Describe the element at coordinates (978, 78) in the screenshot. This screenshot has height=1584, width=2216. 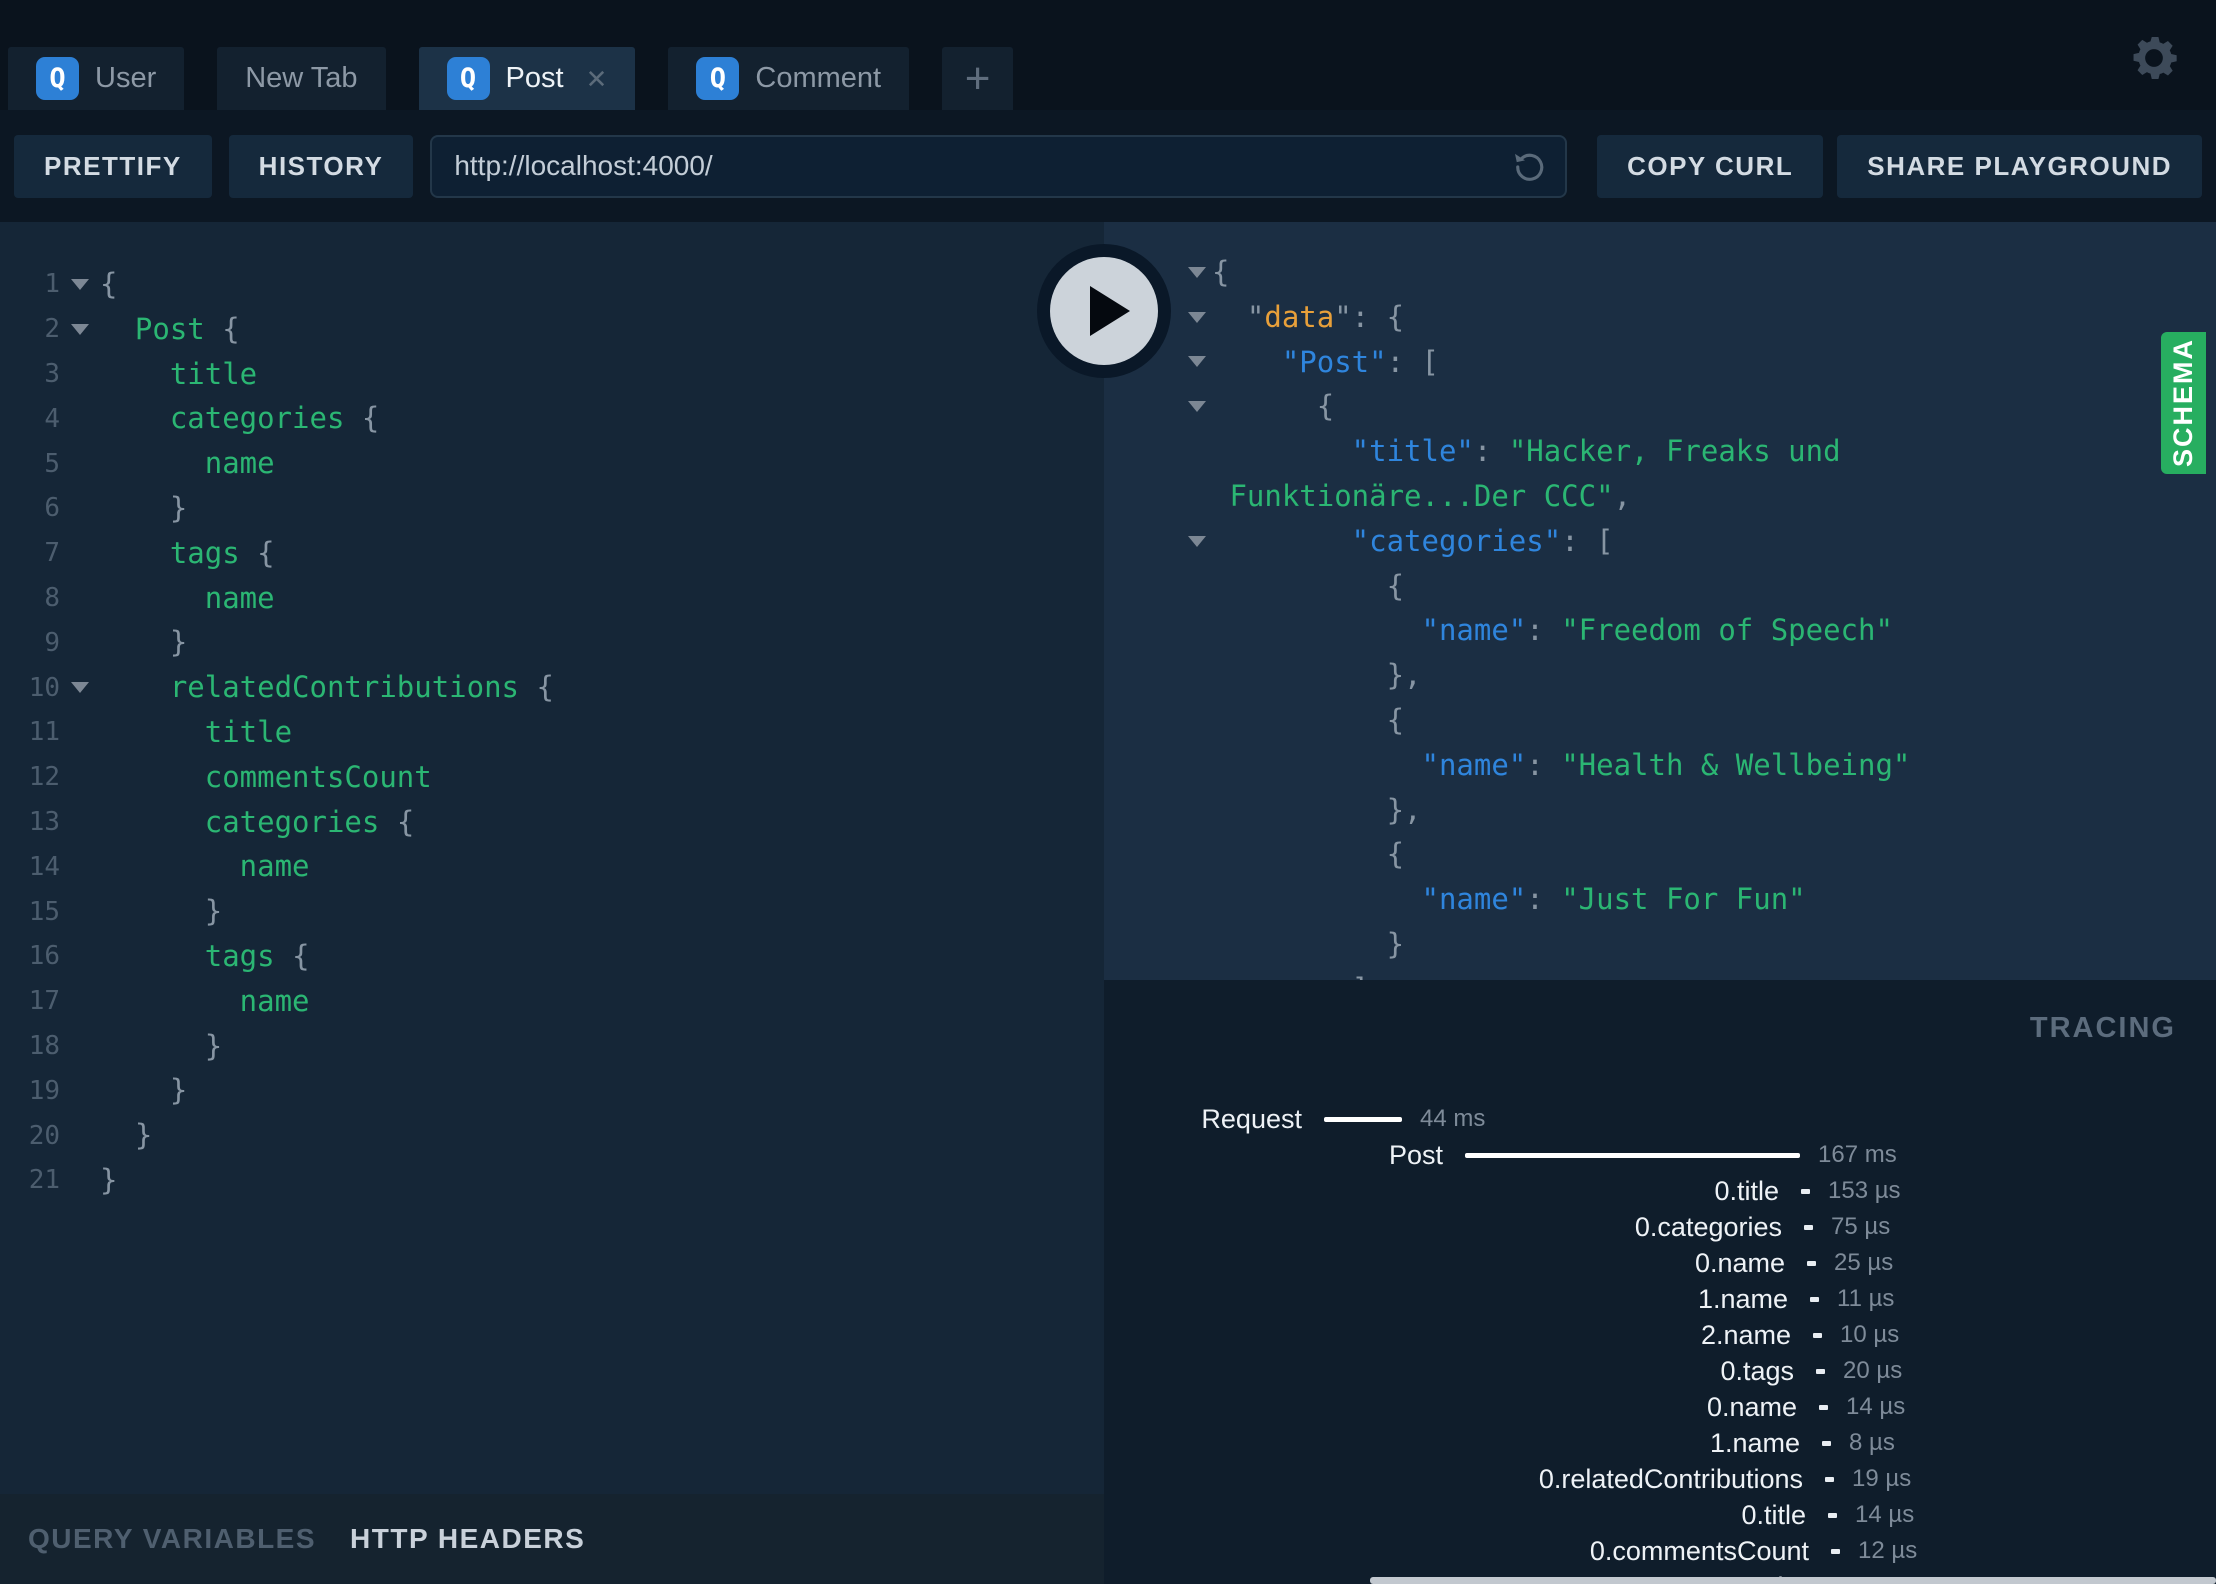
I see `add-tab-button: +` at that location.